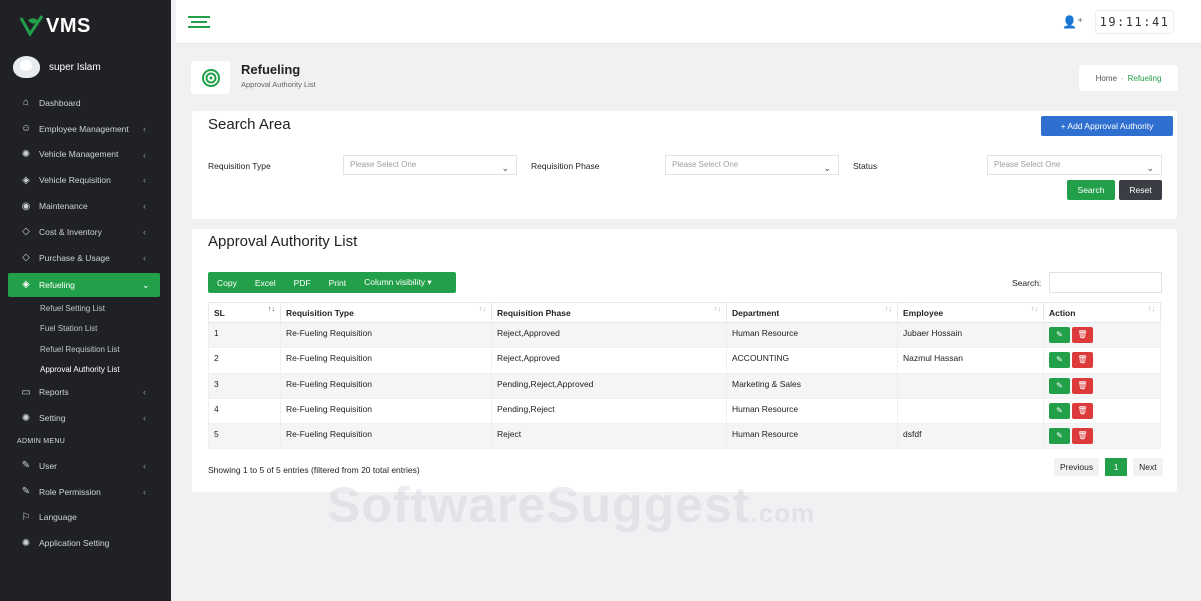 This screenshot has height=601, width=1201. I want to click on requisition-phase-select: Please Select One ⌄, so click(752, 165).